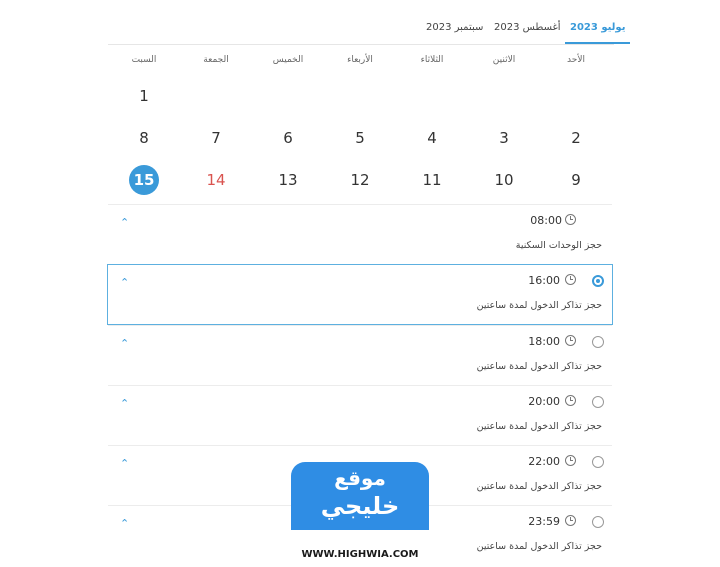  Describe the element at coordinates (360, 355) in the screenshot. I see `time-slot-1800: ⌃ 18:00 حجز تذاكر الدخول لمدة ساعتين` at that location.